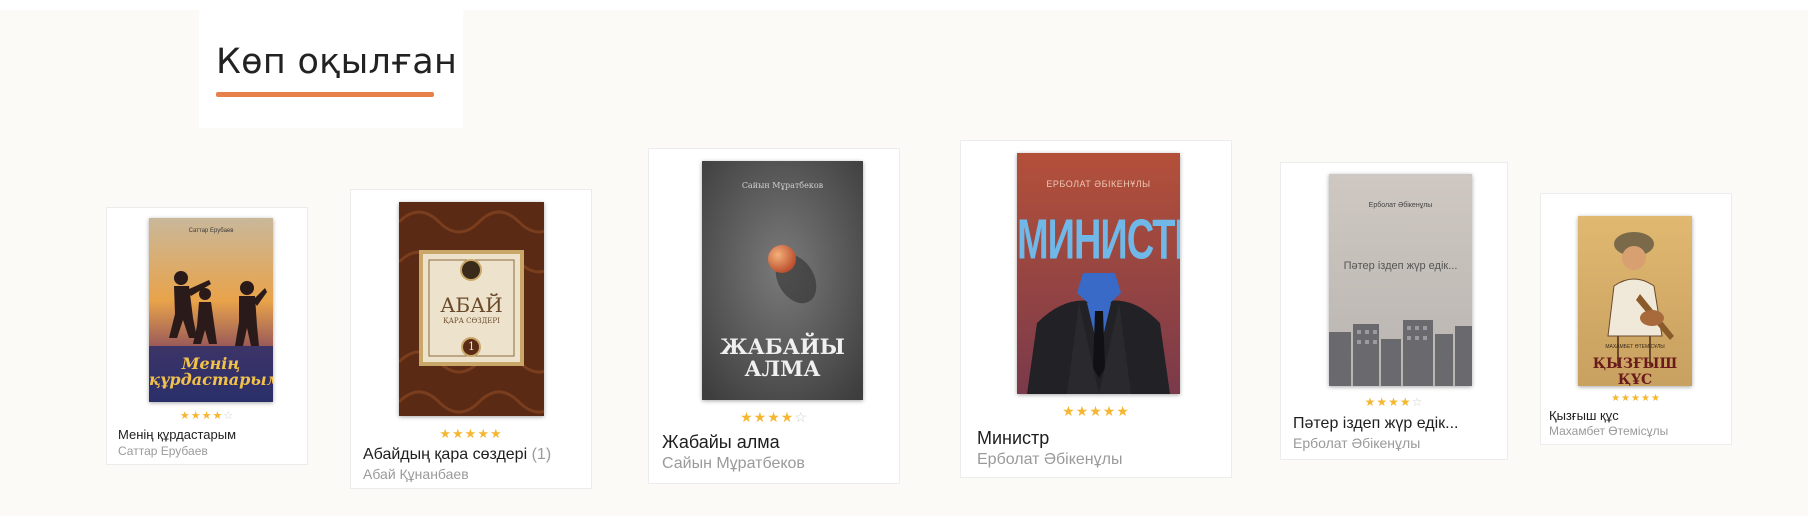  I want to click on cover-title: ЖАБАЙЫ АЛМА, so click(782, 358).